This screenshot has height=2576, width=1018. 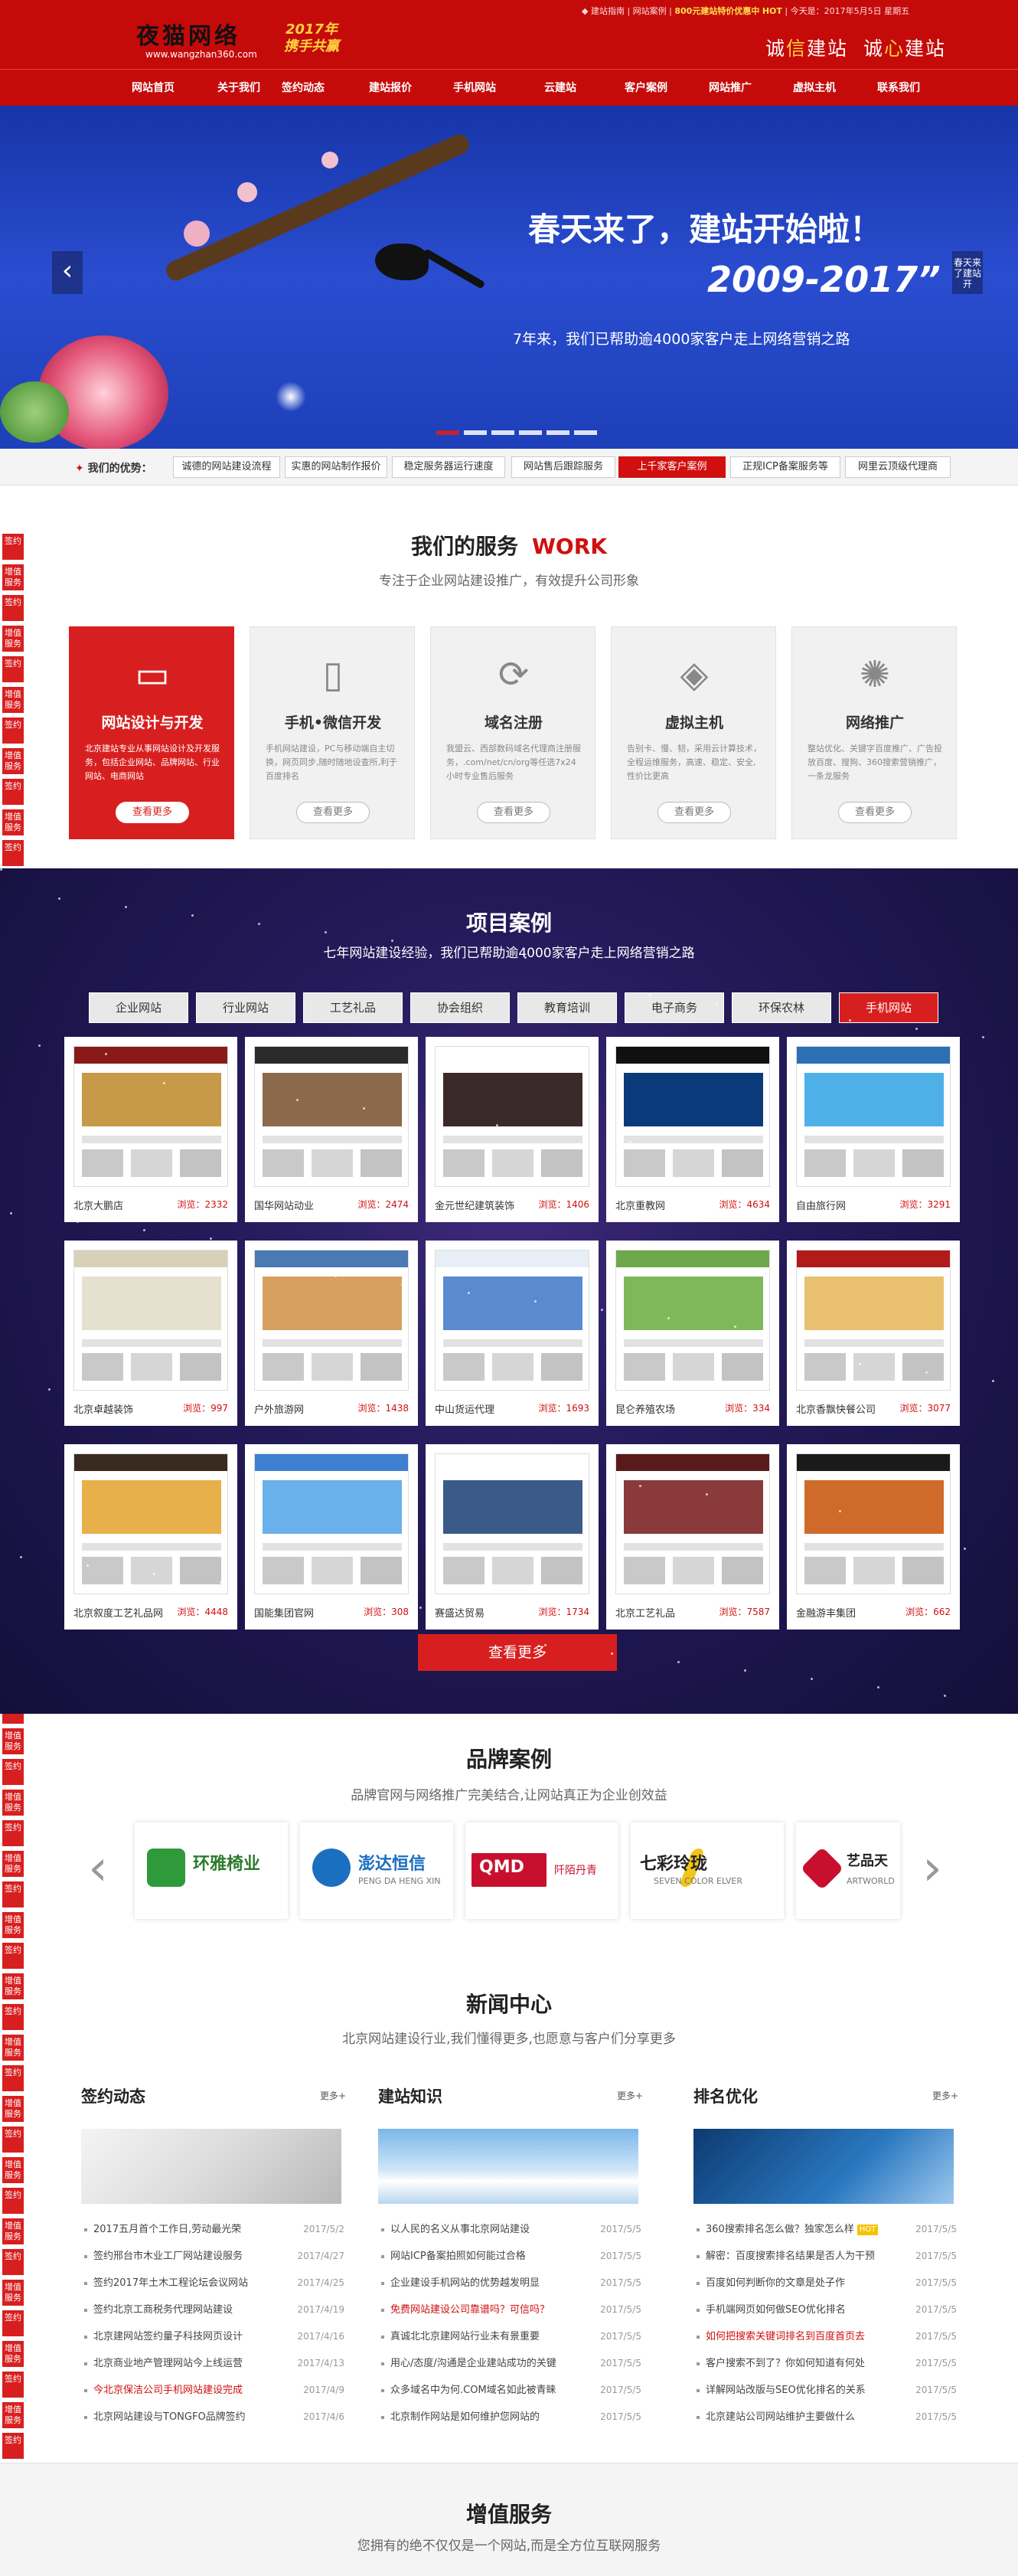 I want to click on brand-logo-card: 环雅椅业, so click(x=211, y=1870).